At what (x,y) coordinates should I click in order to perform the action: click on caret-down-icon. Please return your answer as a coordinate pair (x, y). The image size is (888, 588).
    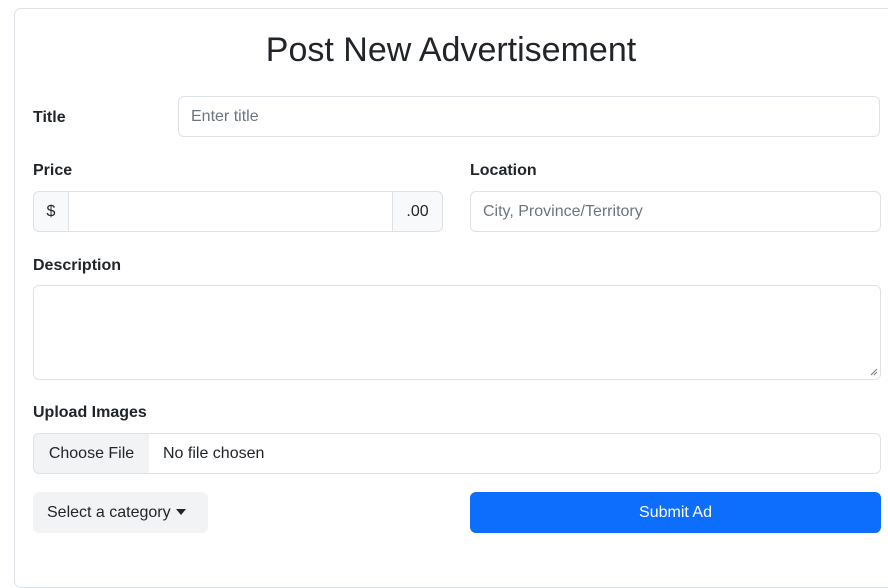
    Looking at the image, I should click on (180, 511).